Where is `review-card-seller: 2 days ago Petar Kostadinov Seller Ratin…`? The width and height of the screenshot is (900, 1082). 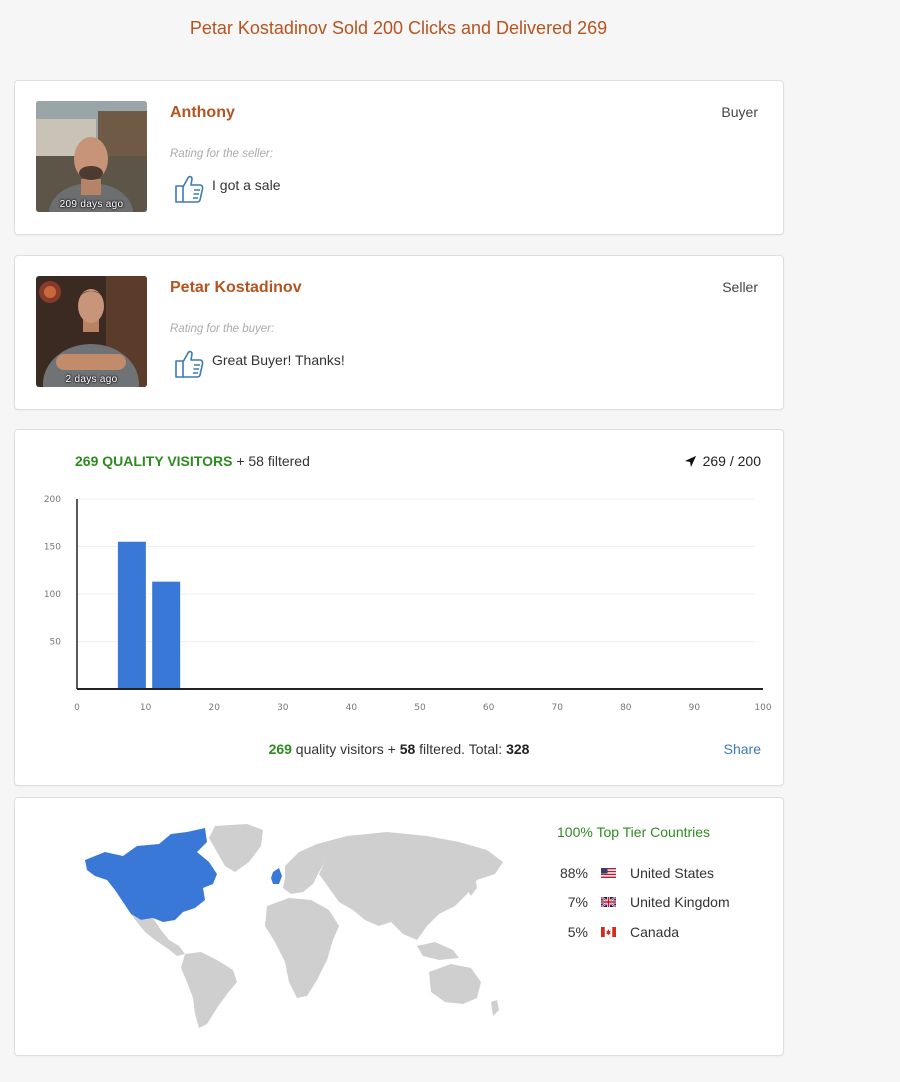
review-card-seller: 2 days ago Petar Kostadinov Seller Ratin… is located at coordinates (399, 332).